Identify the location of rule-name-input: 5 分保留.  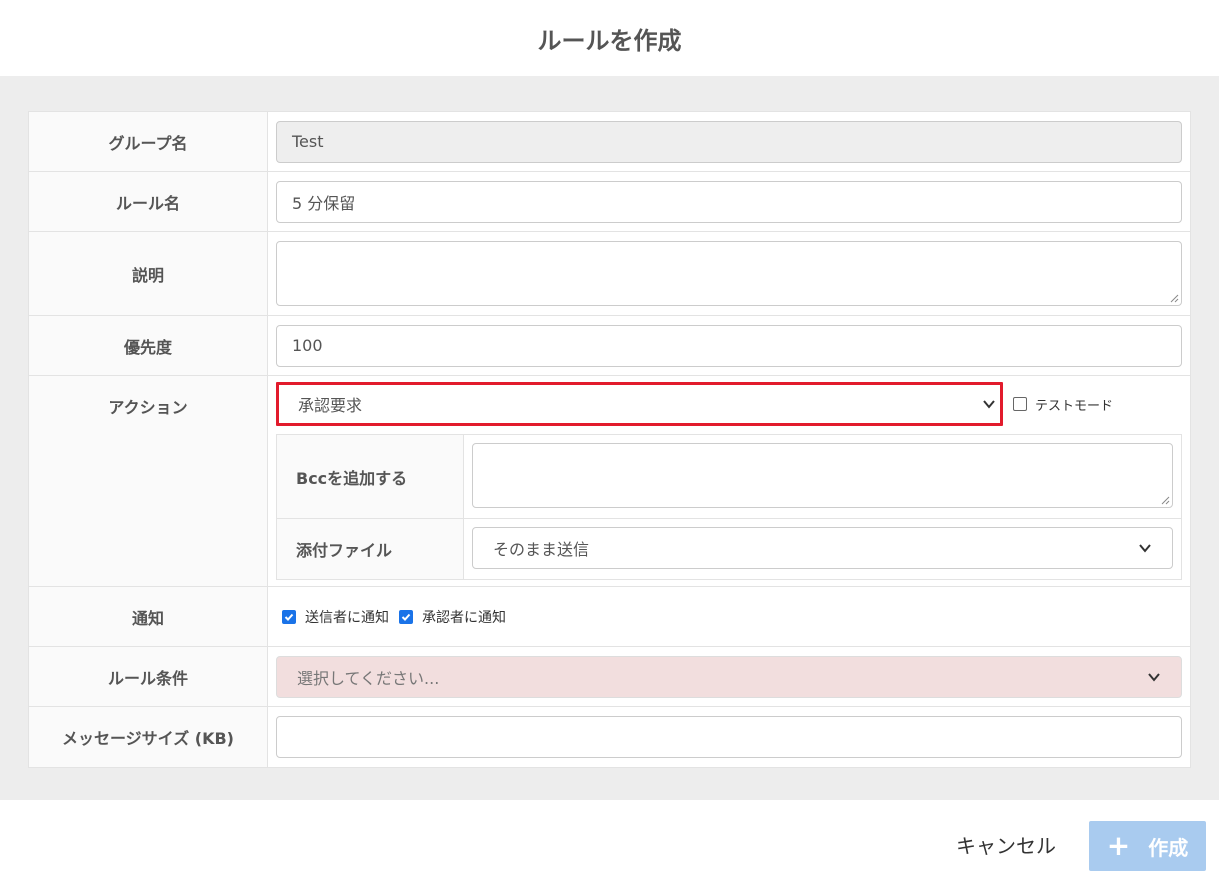
(729, 201).